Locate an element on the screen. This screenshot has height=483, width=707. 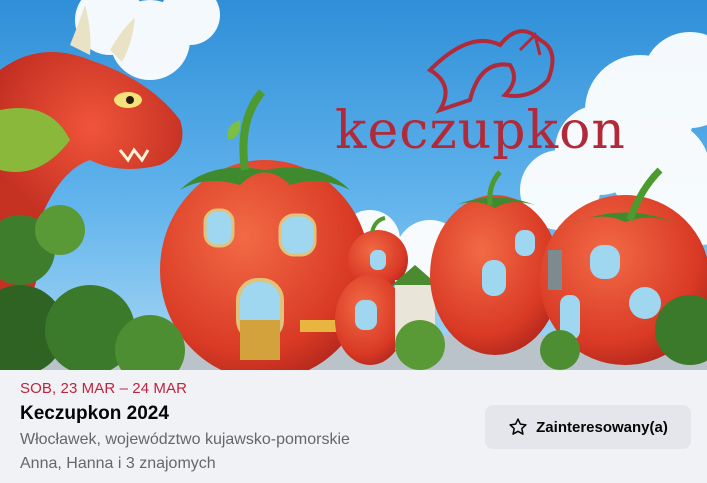
logo-text: keczupkon is located at coordinates (480, 131).